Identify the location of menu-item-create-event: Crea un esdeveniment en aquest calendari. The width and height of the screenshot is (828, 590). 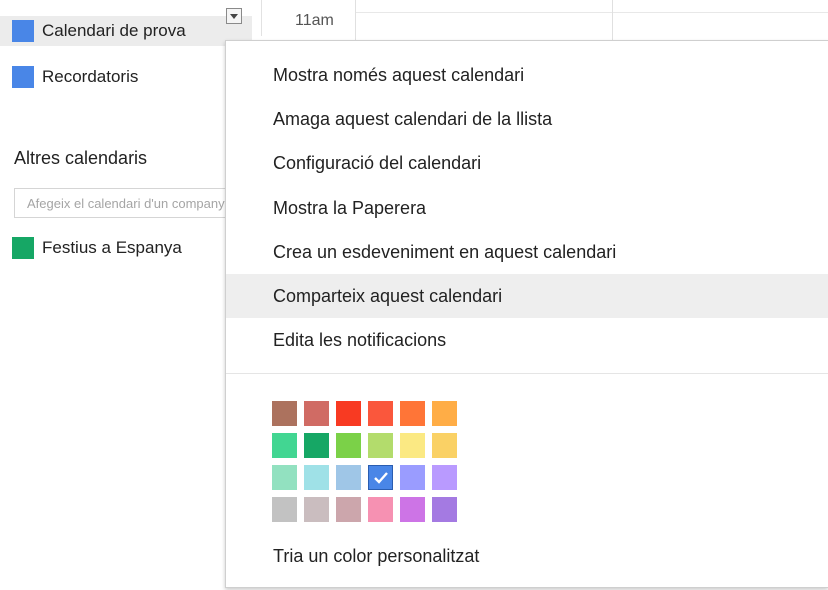
(527, 252).